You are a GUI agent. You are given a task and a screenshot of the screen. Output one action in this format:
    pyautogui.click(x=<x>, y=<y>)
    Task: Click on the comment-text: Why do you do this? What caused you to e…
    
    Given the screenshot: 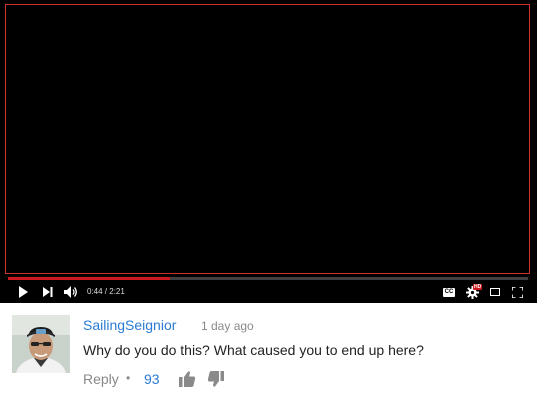 What is the action you would take?
    pyautogui.click(x=253, y=350)
    